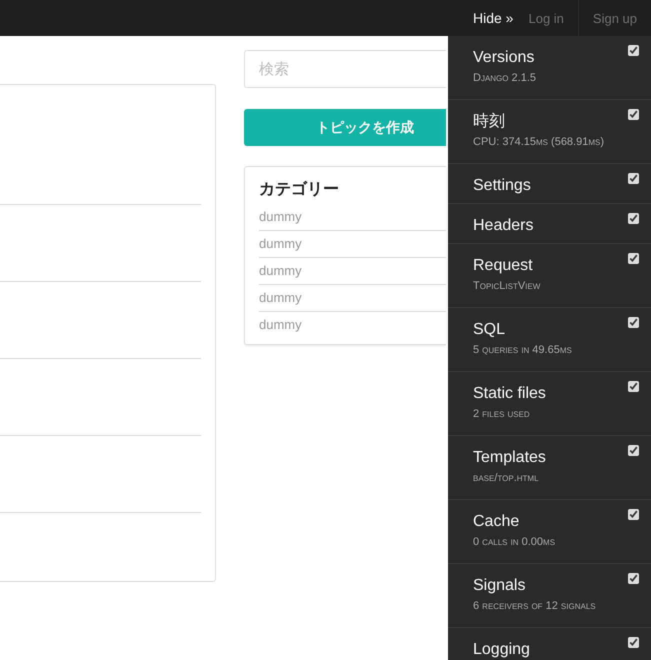  Describe the element at coordinates (496, 522) in the screenshot. I see `panel-title: Cache` at that location.